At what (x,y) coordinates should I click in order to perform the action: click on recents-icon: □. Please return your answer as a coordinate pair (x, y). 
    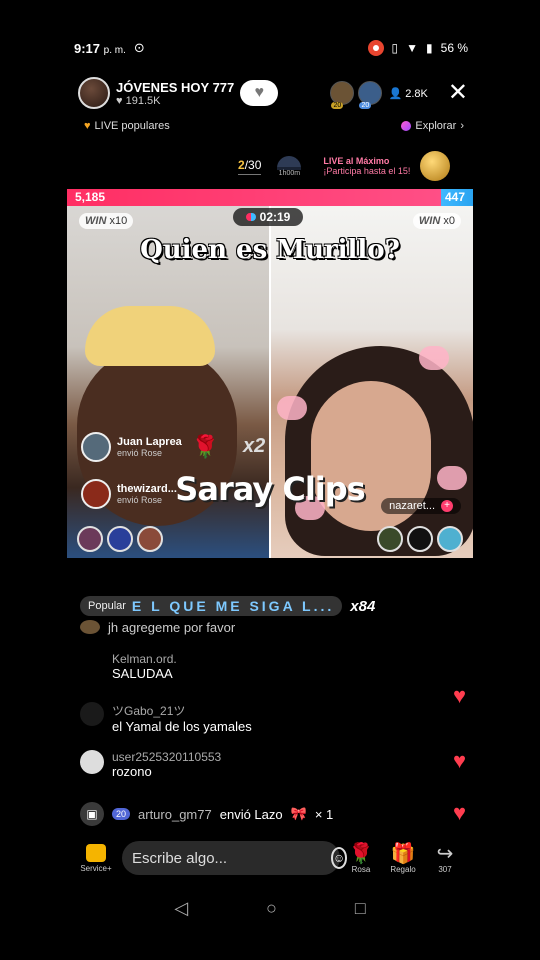
    Looking at the image, I should click on (360, 908).